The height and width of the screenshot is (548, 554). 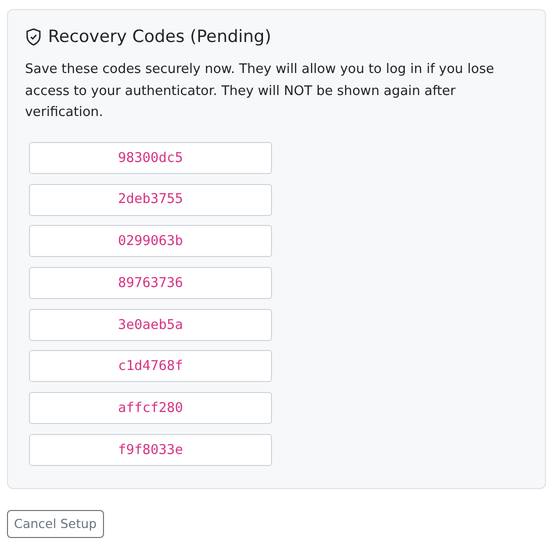 I want to click on recovery-code: f9f8033e, so click(x=150, y=450).